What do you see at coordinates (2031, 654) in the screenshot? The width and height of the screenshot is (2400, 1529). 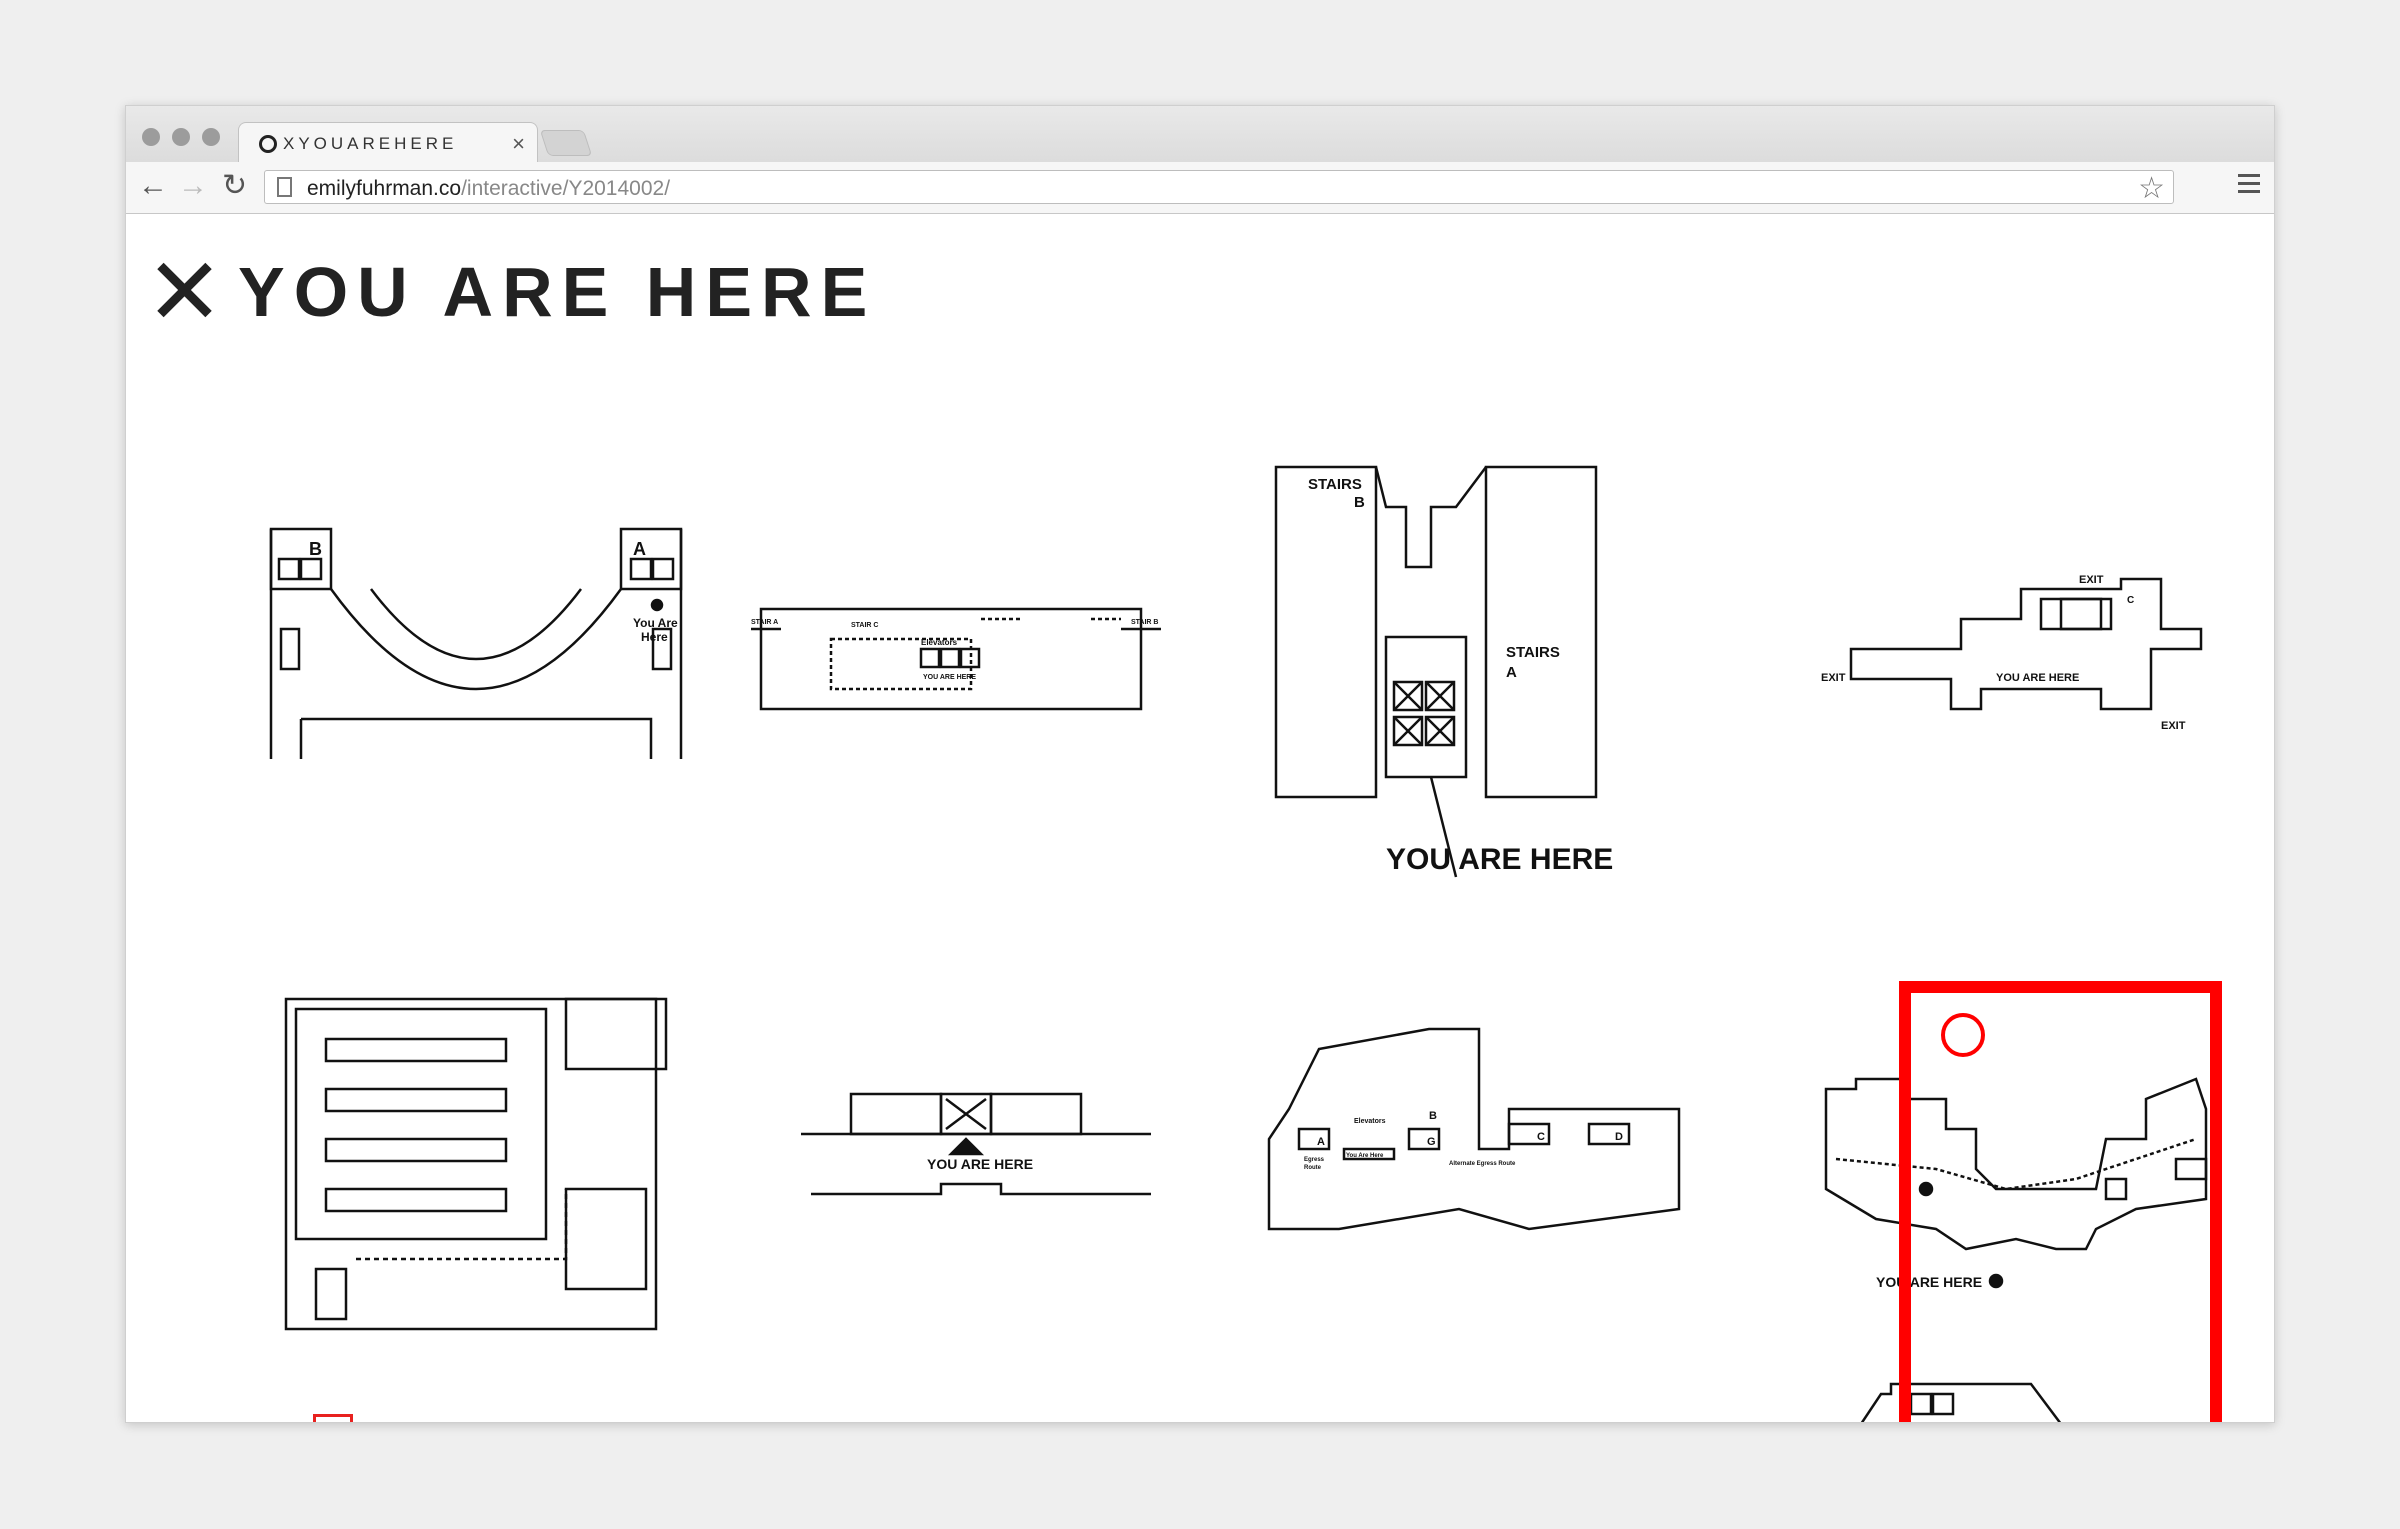 I see `floor-plan-4: EXIT EXIT EXIT C YOU ARE HERE` at bounding box center [2031, 654].